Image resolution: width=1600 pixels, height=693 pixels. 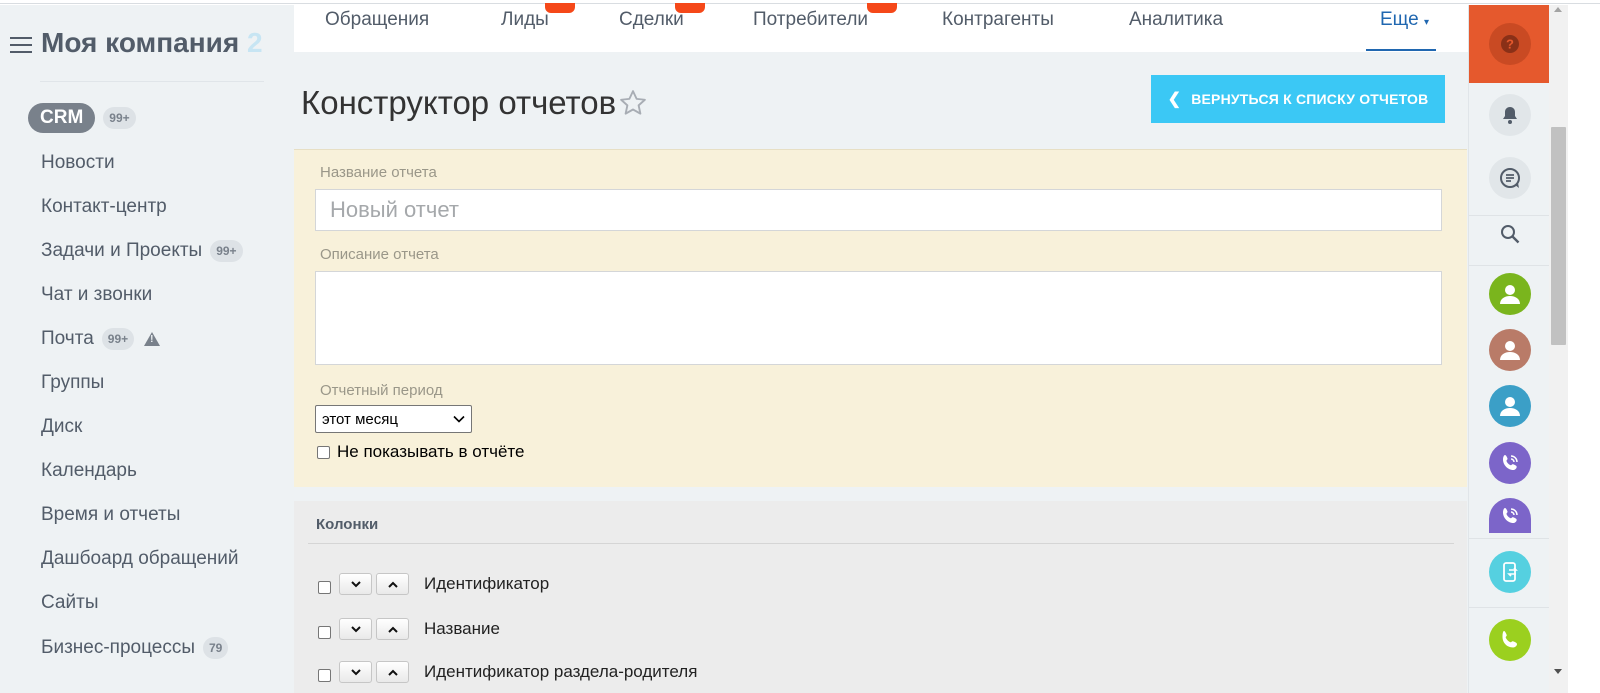 I want to click on mobile-sync-icon, so click(x=1510, y=572).